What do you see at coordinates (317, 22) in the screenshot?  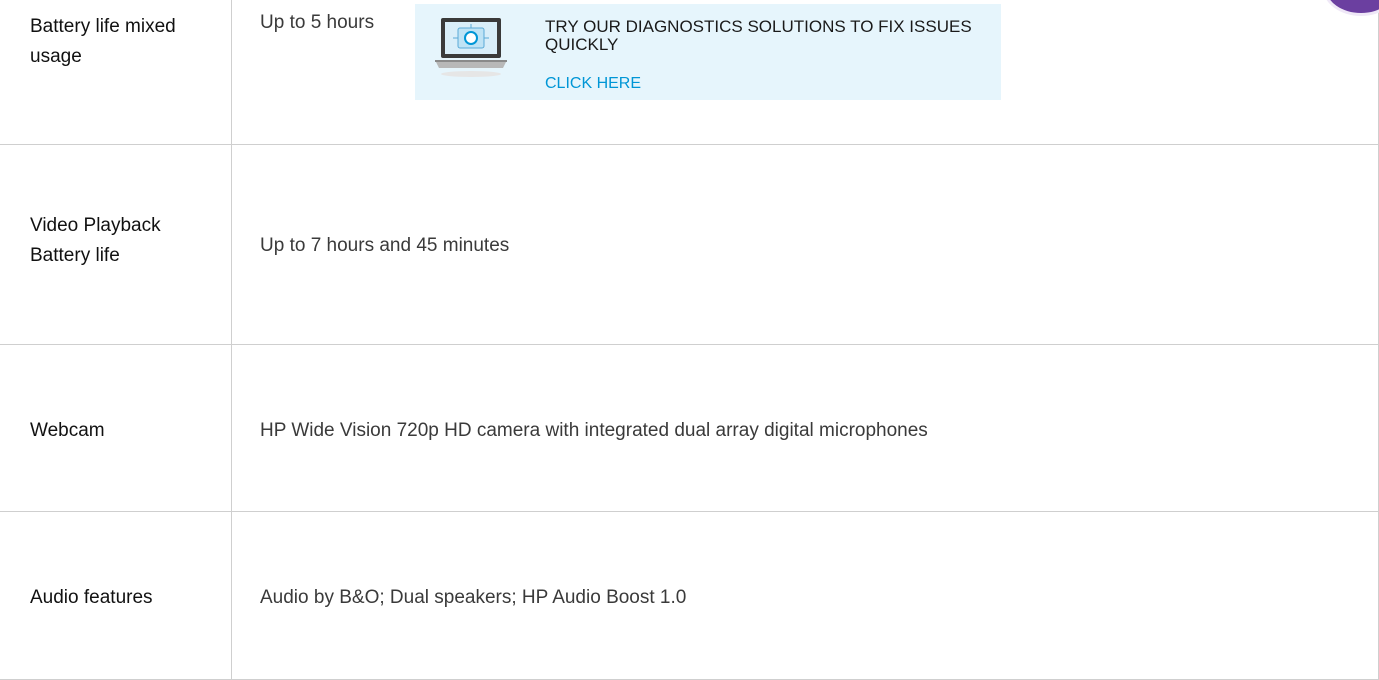 I see `spec-value: Up to 5 hours` at bounding box center [317, 22].